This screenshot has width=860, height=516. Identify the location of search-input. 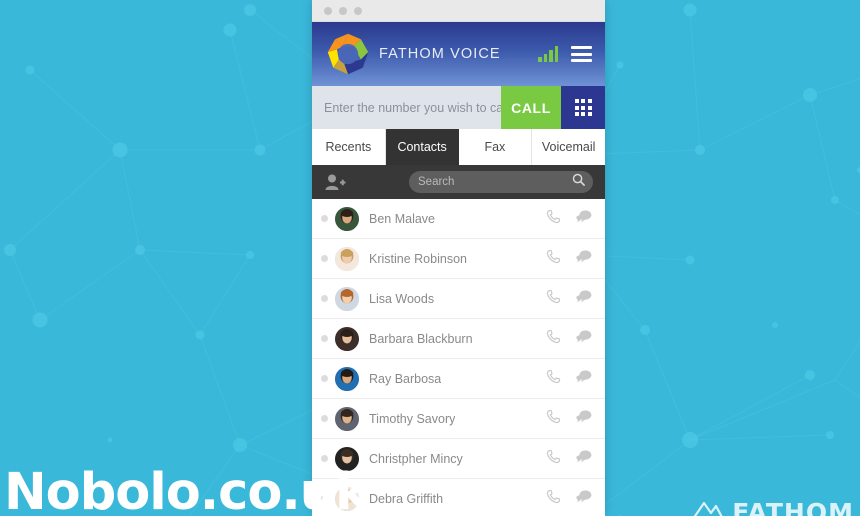
(495, 182).